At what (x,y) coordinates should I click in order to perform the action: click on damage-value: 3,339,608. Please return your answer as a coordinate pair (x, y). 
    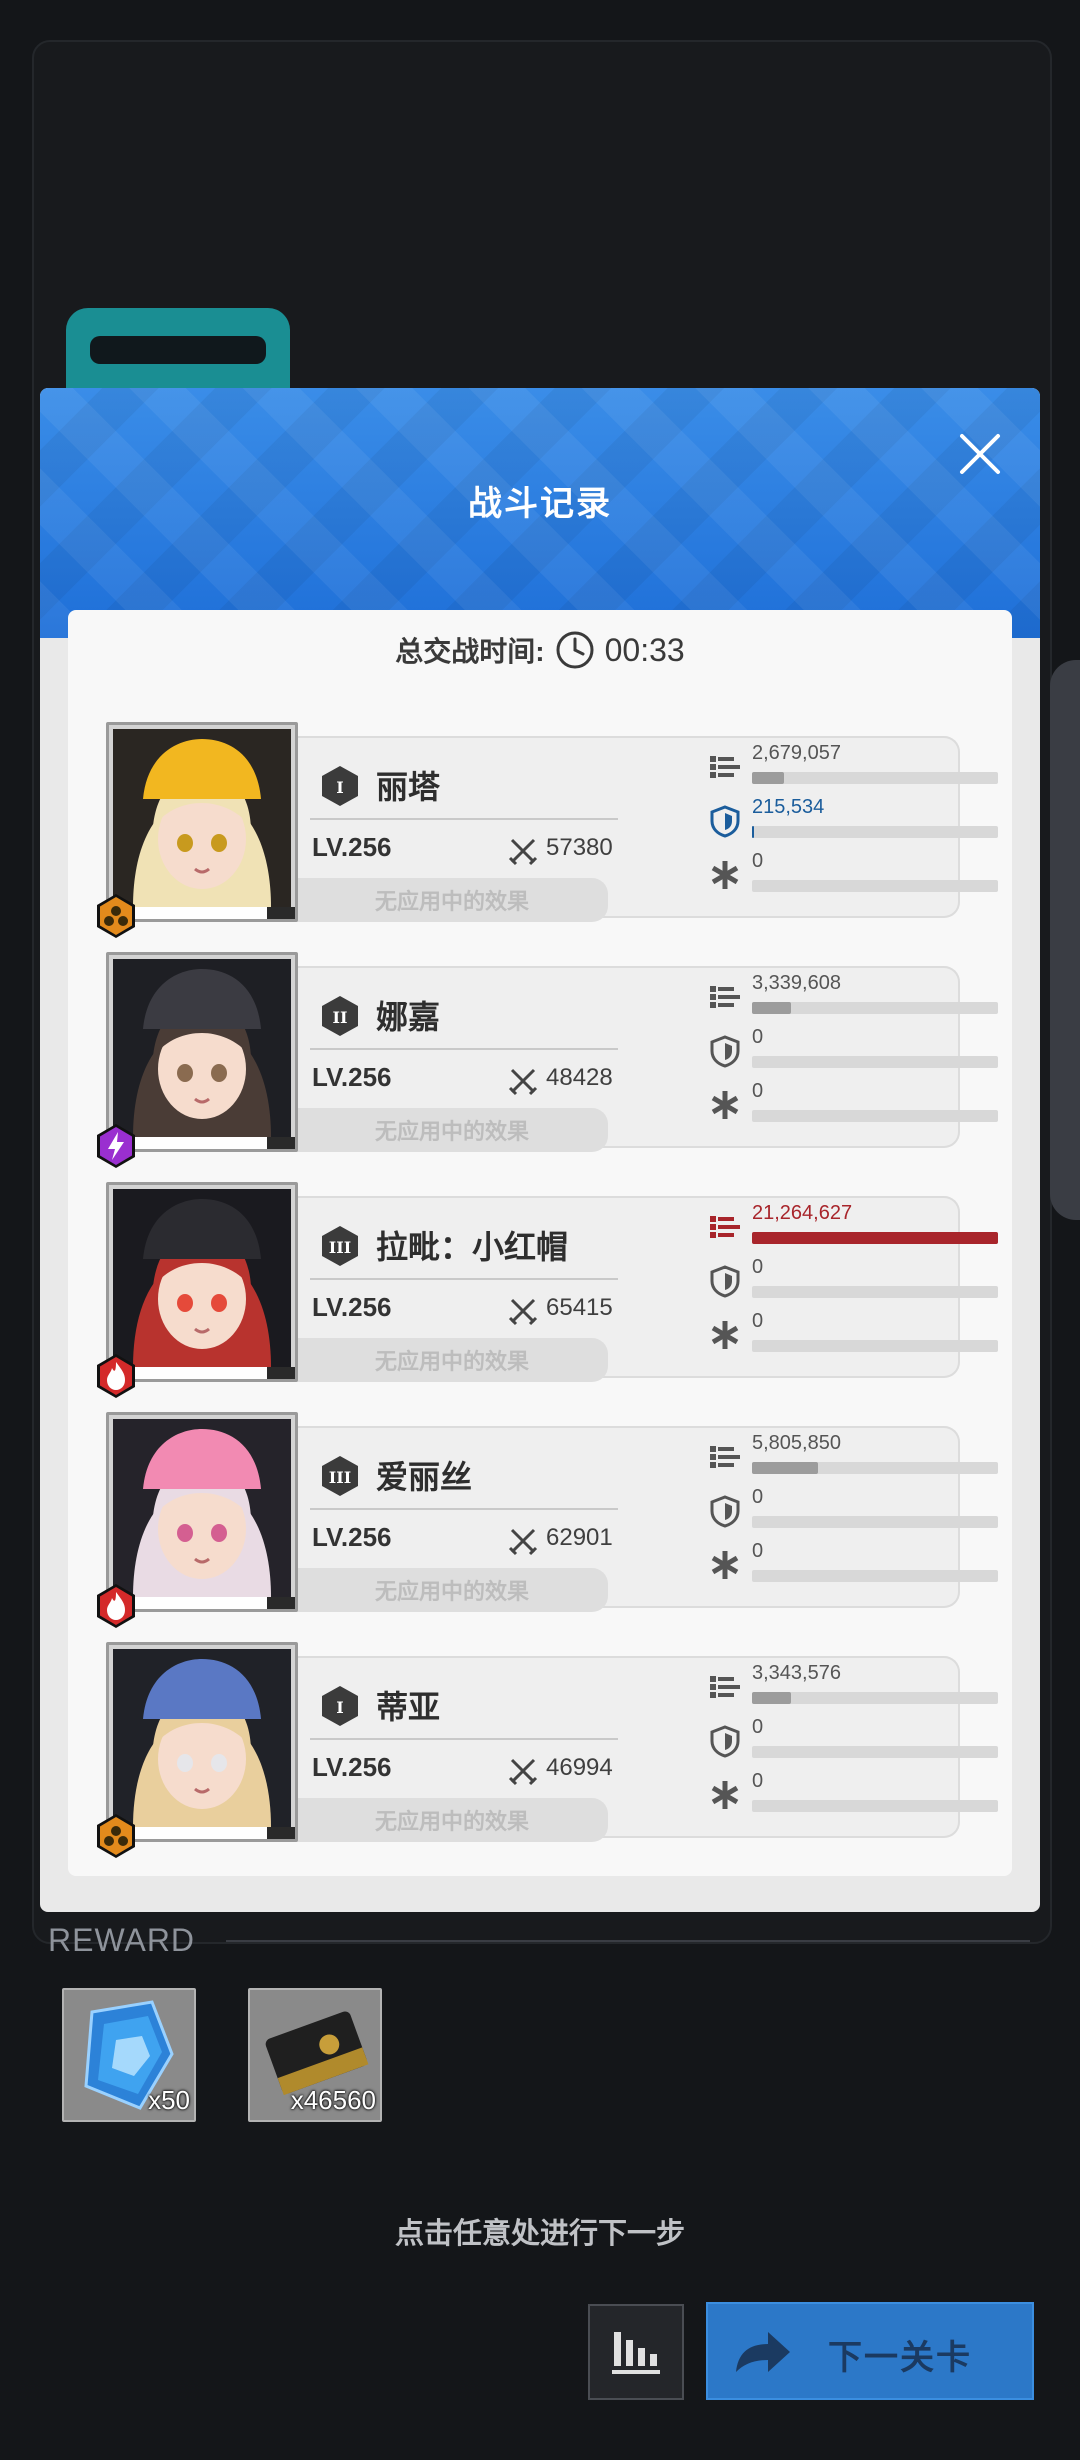
    Looking at the image, I should click on (796, 983).